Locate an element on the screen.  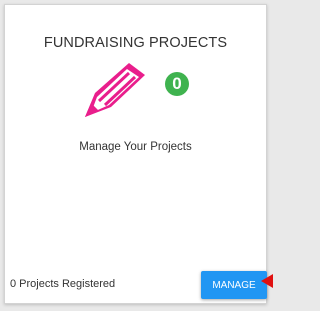
project-count-badge: 0 is located at coordinates (177, 84).